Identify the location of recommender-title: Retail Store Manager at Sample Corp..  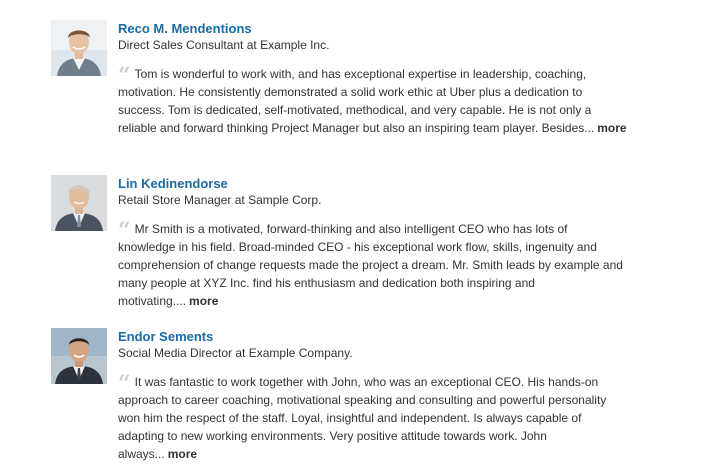
(220, 200).